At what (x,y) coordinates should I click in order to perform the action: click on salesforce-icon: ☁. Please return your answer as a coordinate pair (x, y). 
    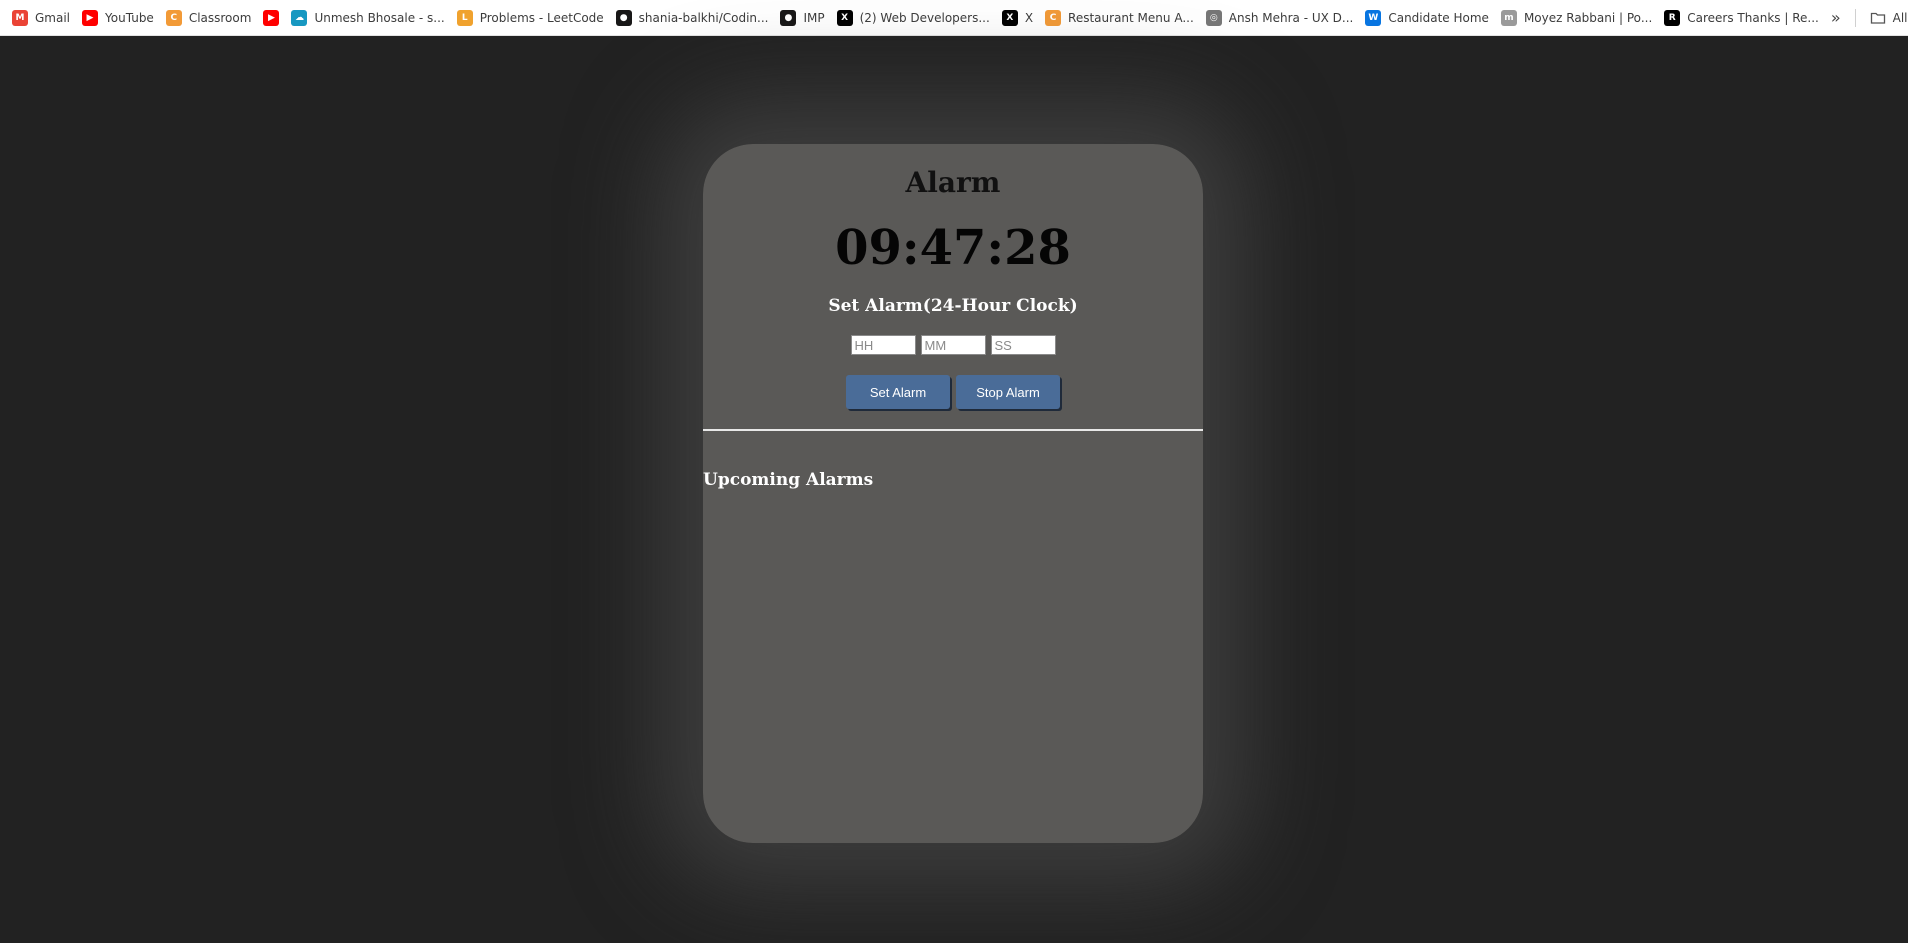
    Looking at the image, I should click on (299, 17).